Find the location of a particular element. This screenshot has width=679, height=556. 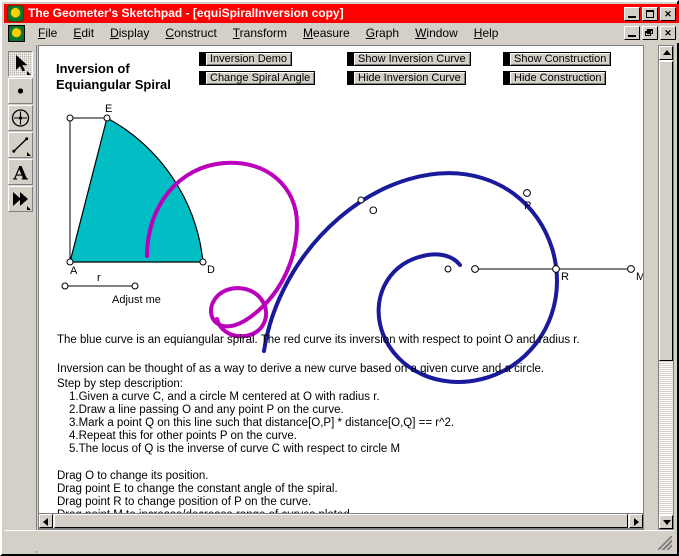

scroll-right-button is located at coordinates (636, 521).